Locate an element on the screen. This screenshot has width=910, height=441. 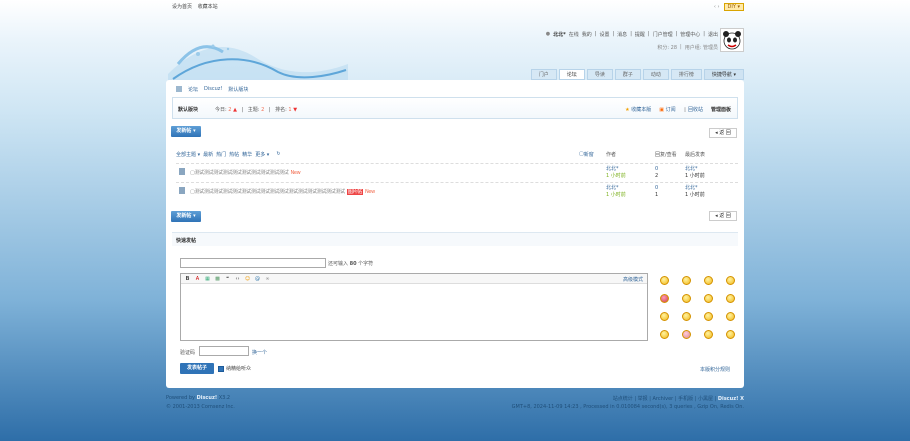
filter-hot: 热门 is located at coordinates (221, 154).